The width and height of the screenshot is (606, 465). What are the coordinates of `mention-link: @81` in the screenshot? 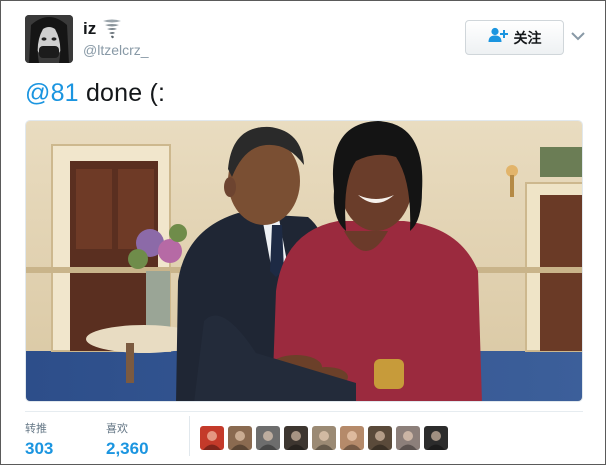 It's located at (52, 93).